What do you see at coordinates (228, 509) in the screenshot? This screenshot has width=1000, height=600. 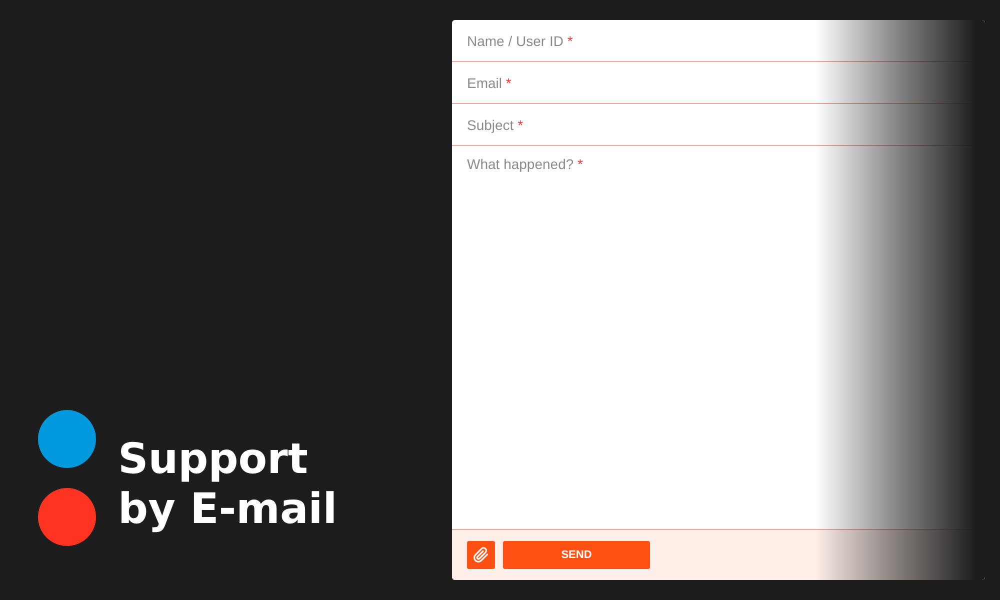 I see `page-title: by E-mail` at bounding box center [228, 509].